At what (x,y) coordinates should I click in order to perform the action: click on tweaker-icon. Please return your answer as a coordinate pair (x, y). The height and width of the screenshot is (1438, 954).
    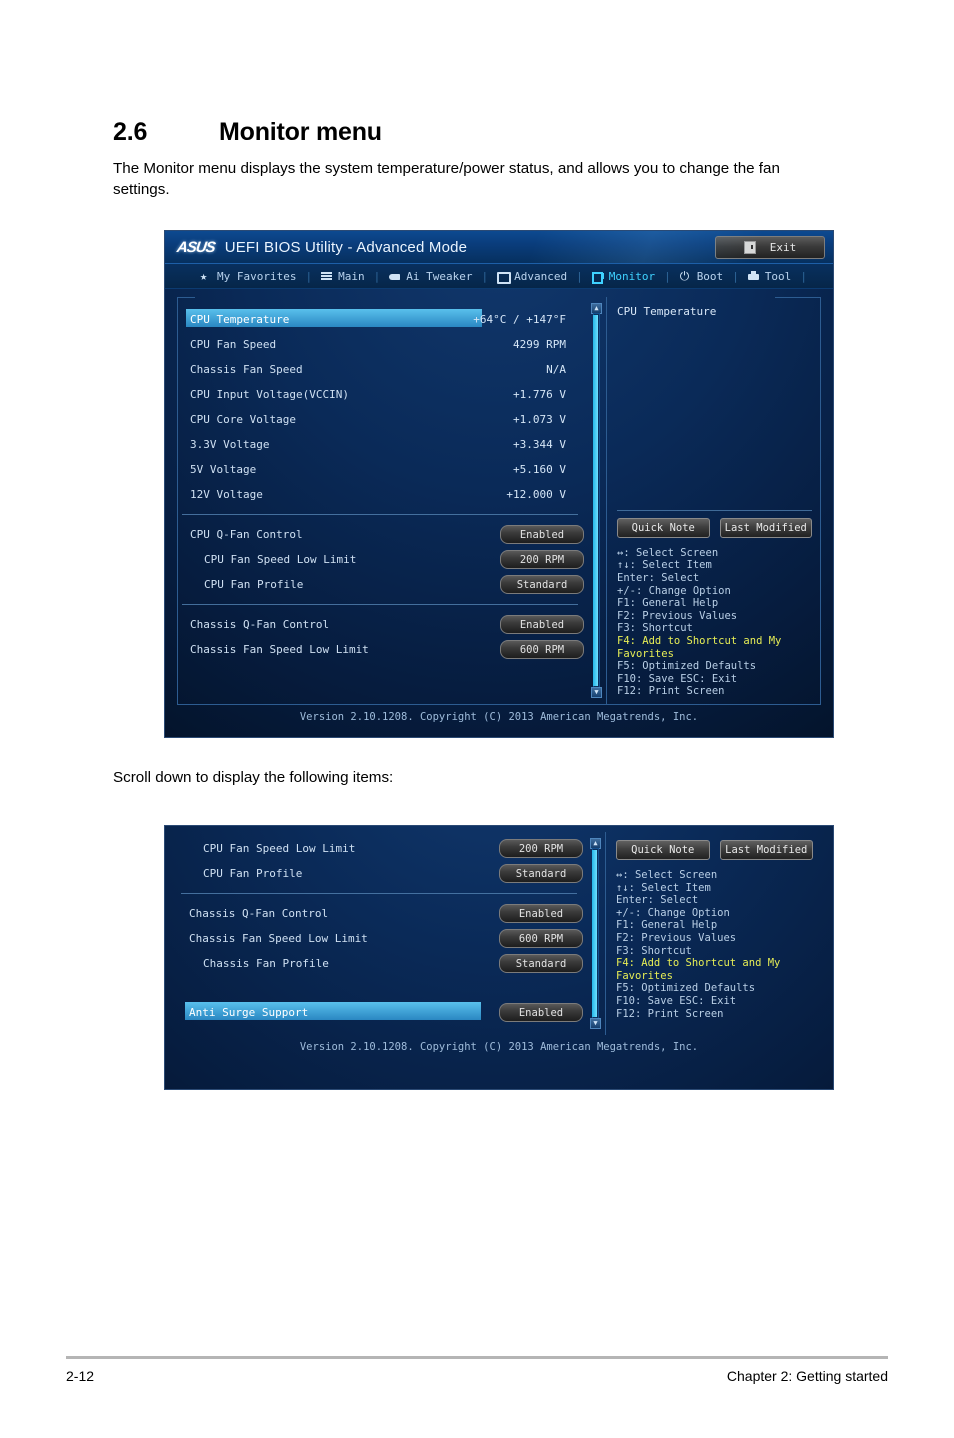
    Looking at the image, I should click on (395, 276).